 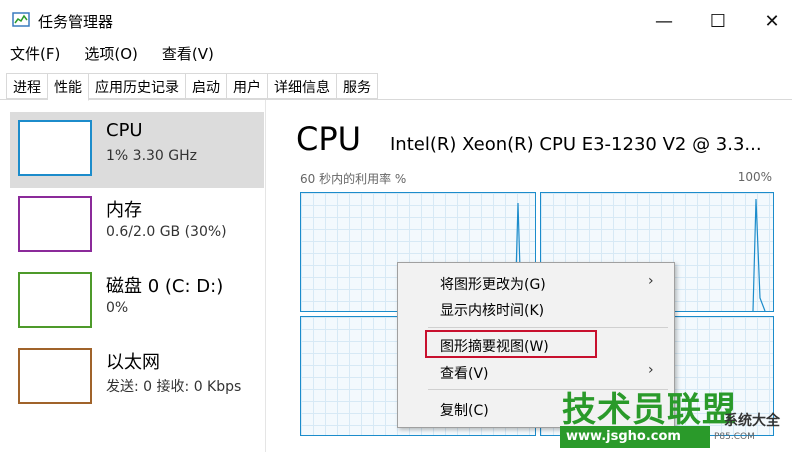 I want to click on ethernet-thumbnail-graph, so click(x=55, y=376).